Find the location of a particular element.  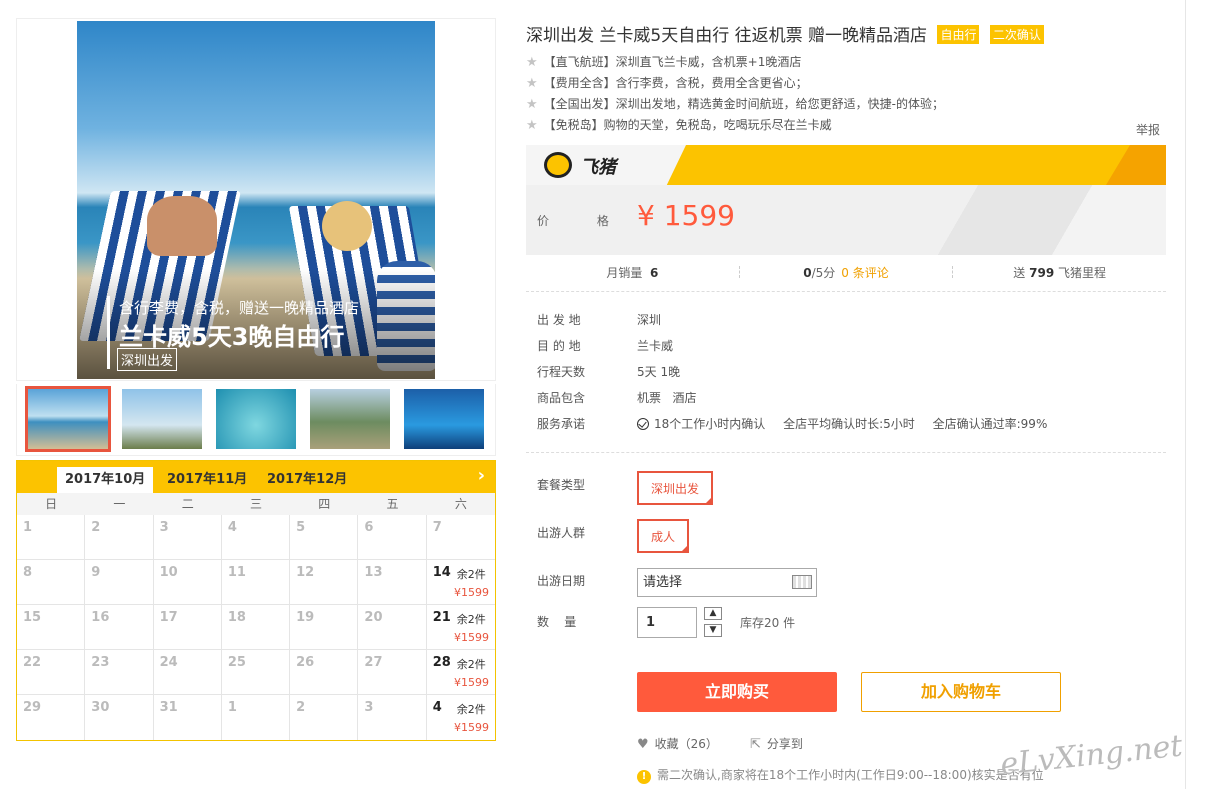

travel-date-select: 请选择 is located at coordinates (727, 582).